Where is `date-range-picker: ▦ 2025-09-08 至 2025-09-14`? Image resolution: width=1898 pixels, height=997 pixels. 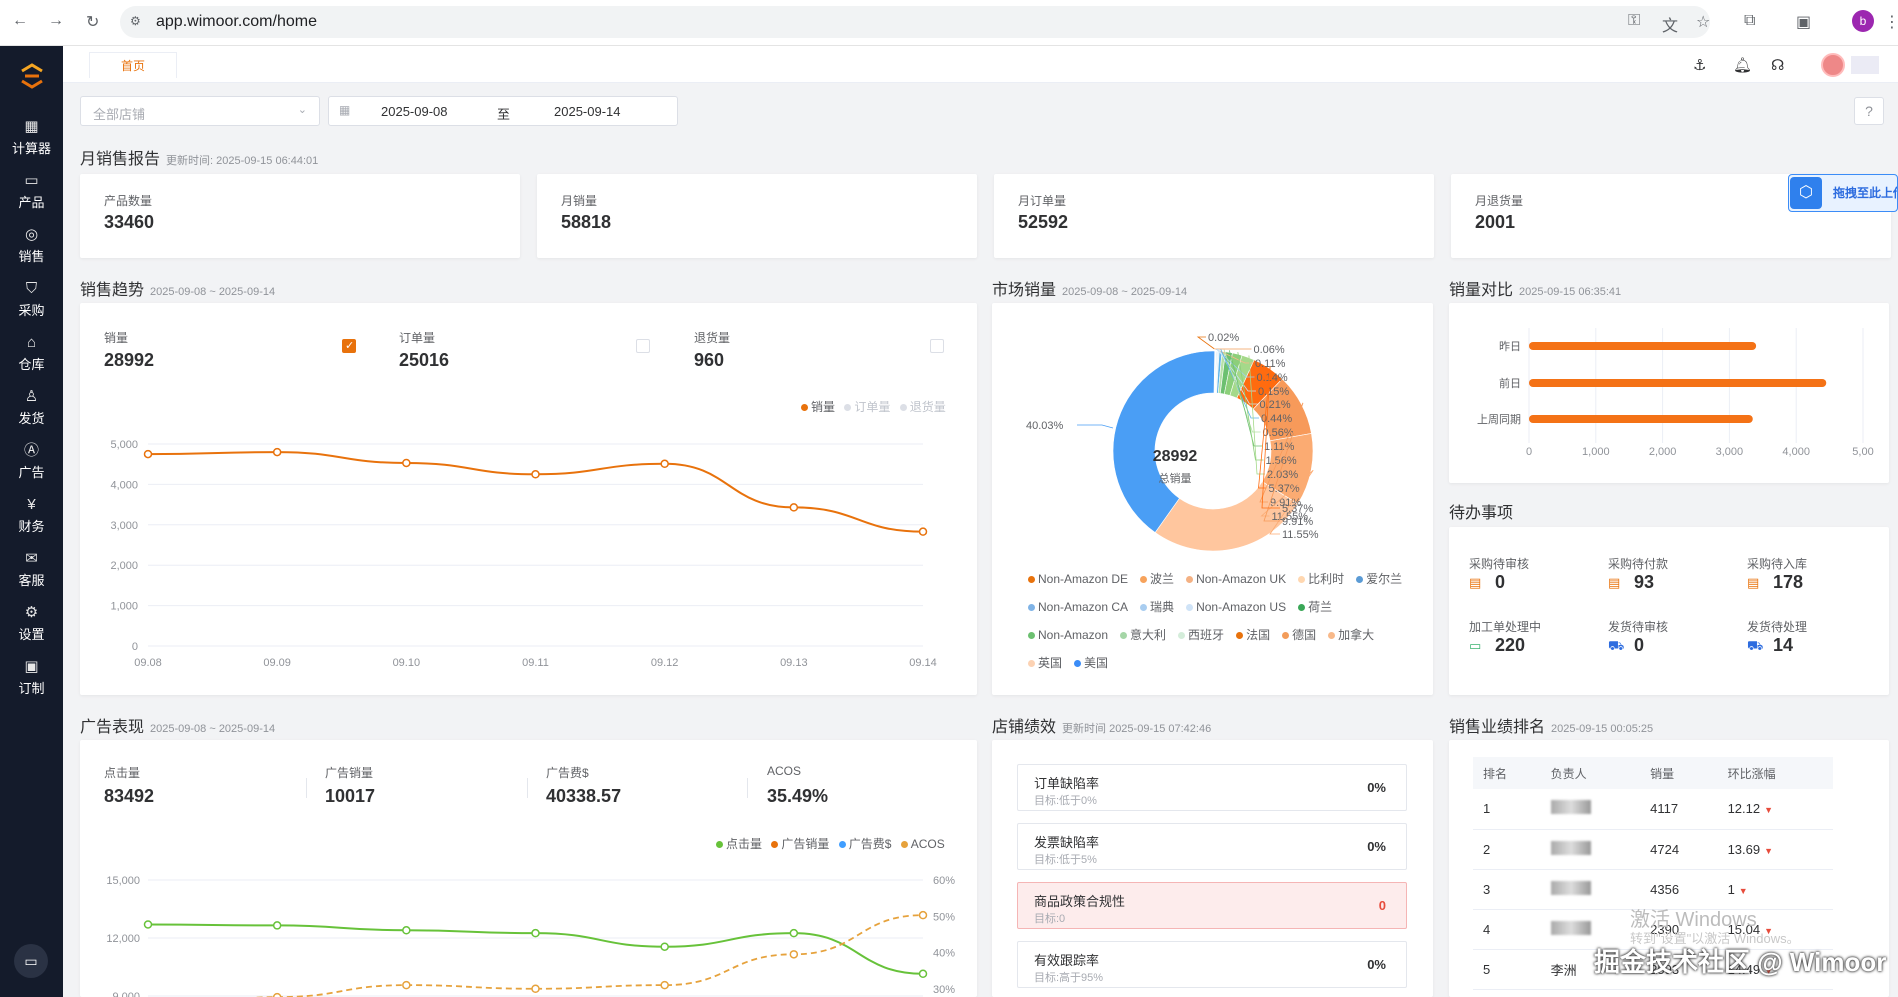
date-range-picker: ▦ 2025-09-08 至 2025-09-14 is located at coordinates (503, 111).